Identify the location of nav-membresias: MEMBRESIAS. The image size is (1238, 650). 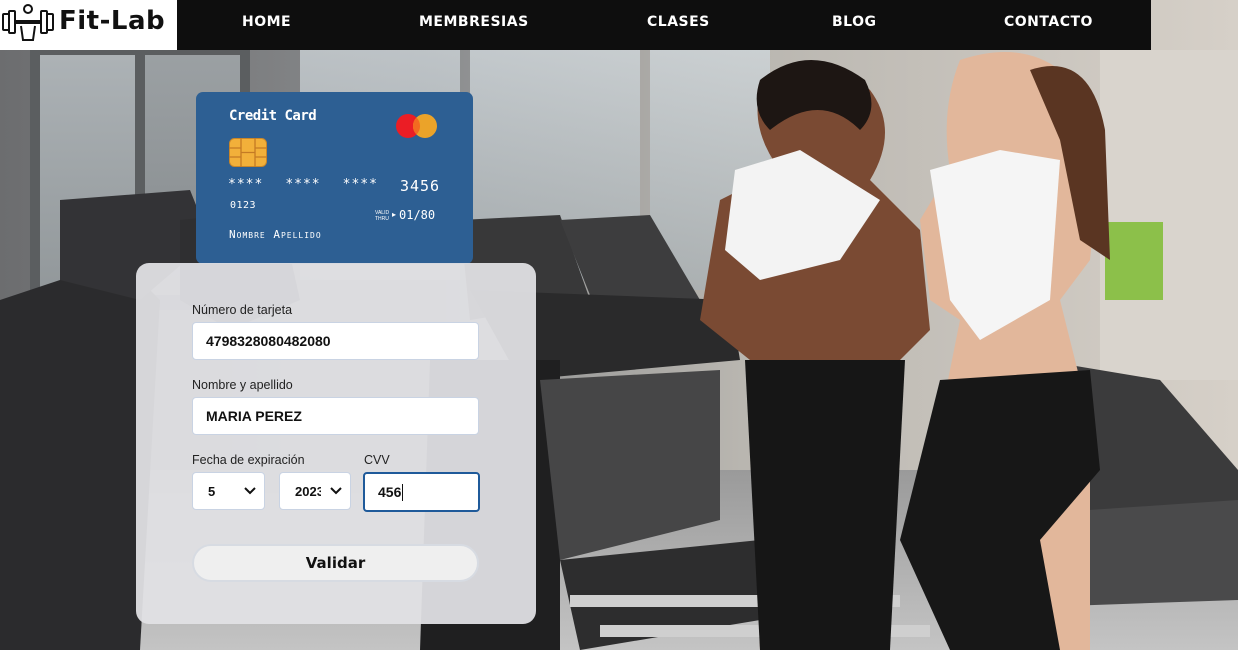
(474, 22).